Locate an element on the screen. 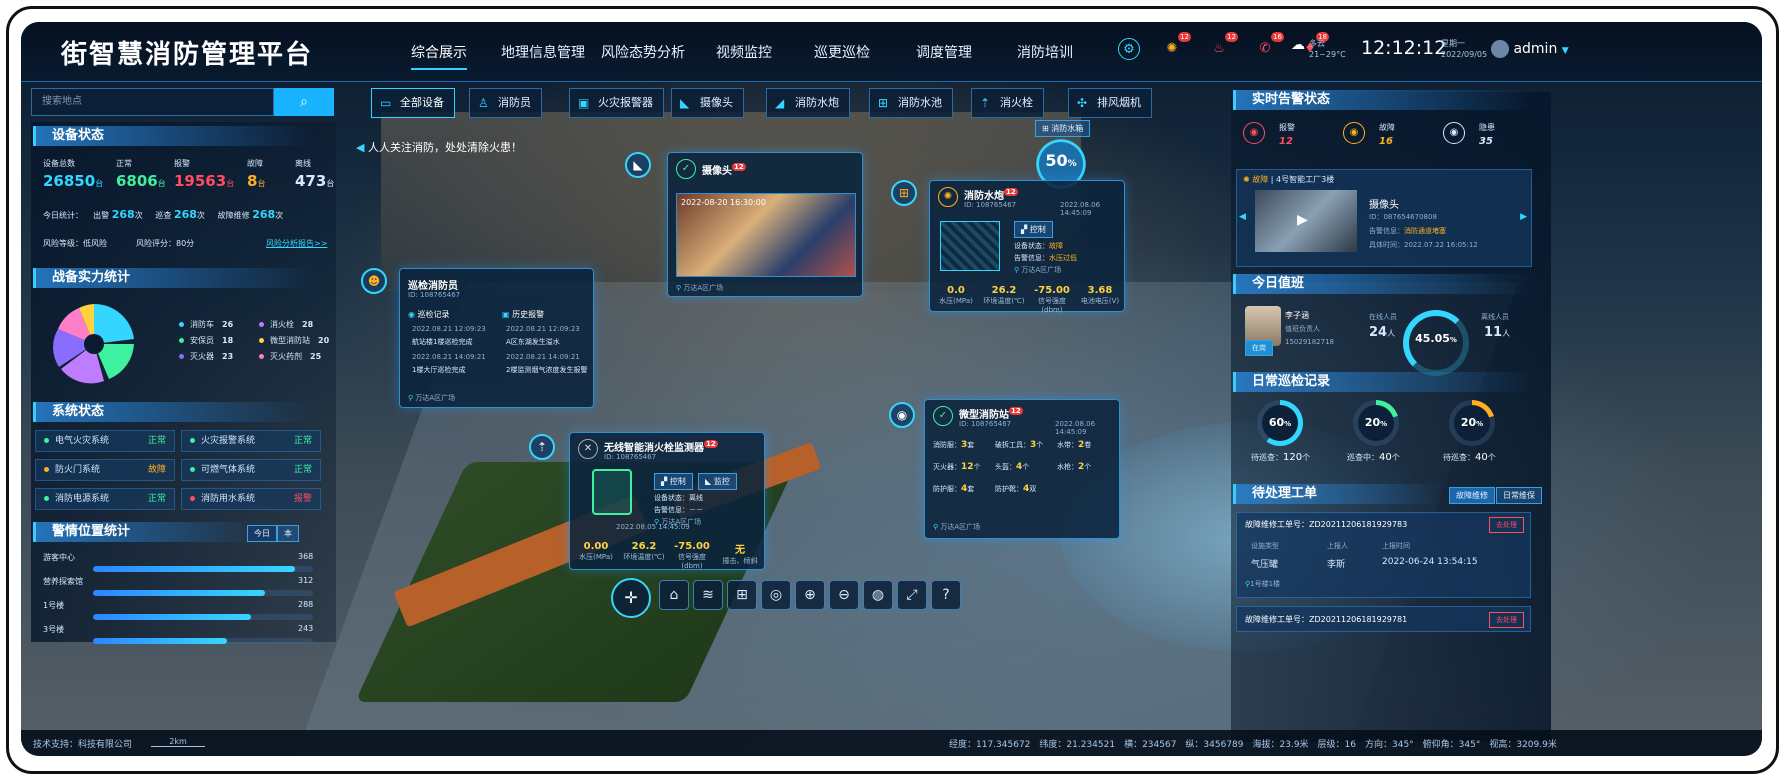 The height and width of the screenshot is (780, 1785). risk-report-link: 风险分析报告>> is located at coordinates (296, 243).